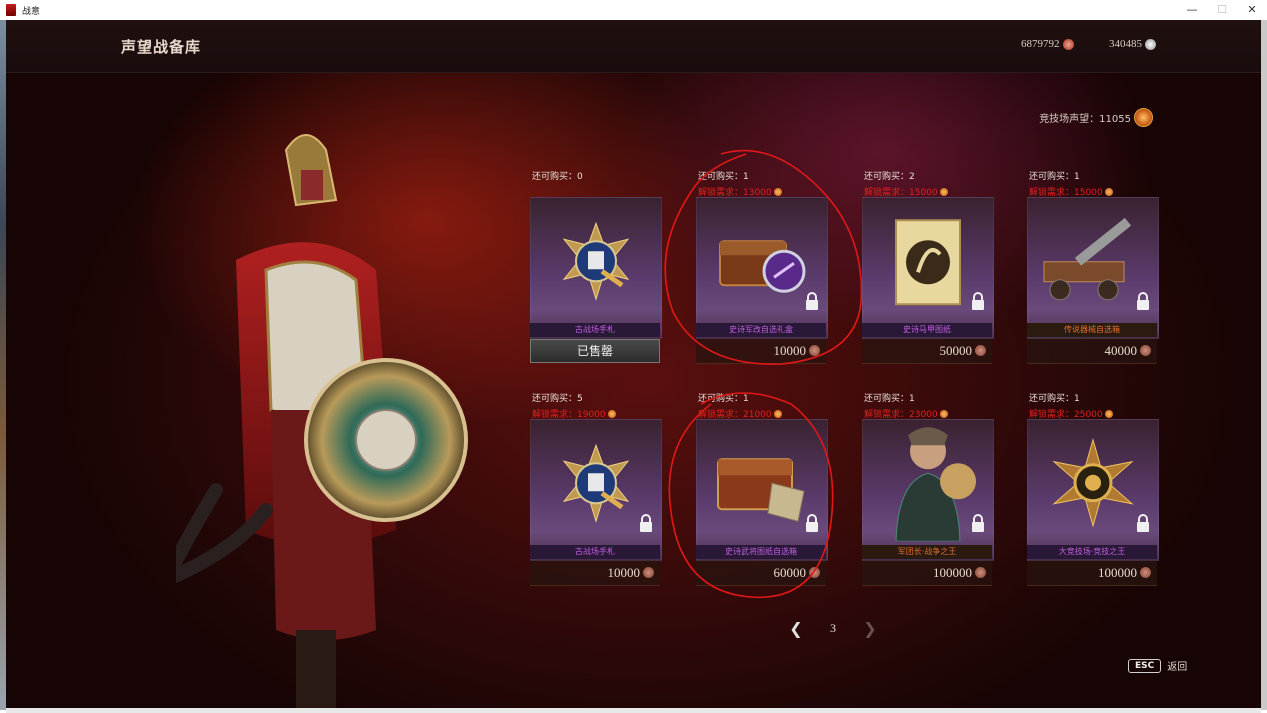  I want to click on desktop-edge-right, so click(1264, 365).